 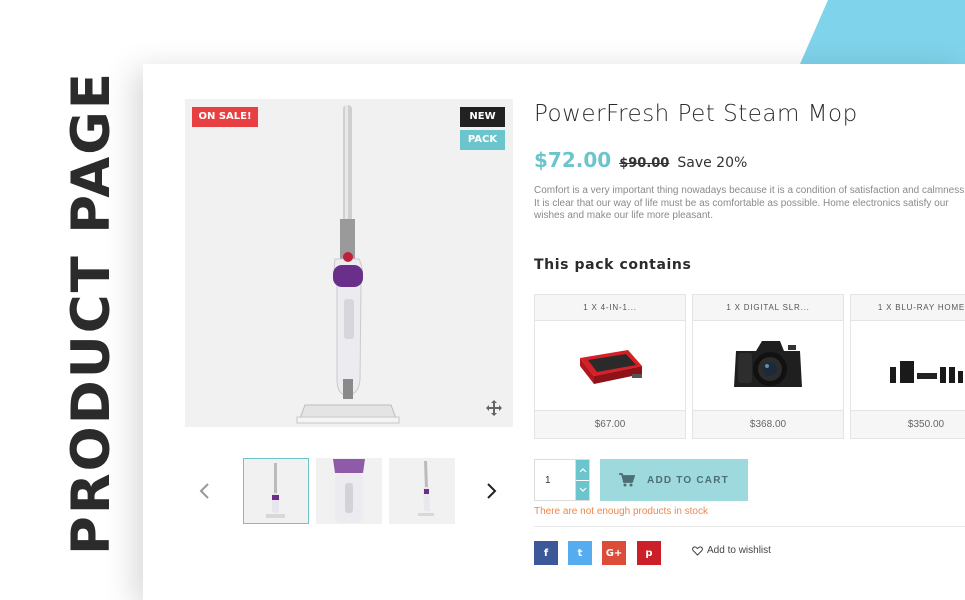 I want to click on pack-heading: This pack contains, so click(x=613, y=265).